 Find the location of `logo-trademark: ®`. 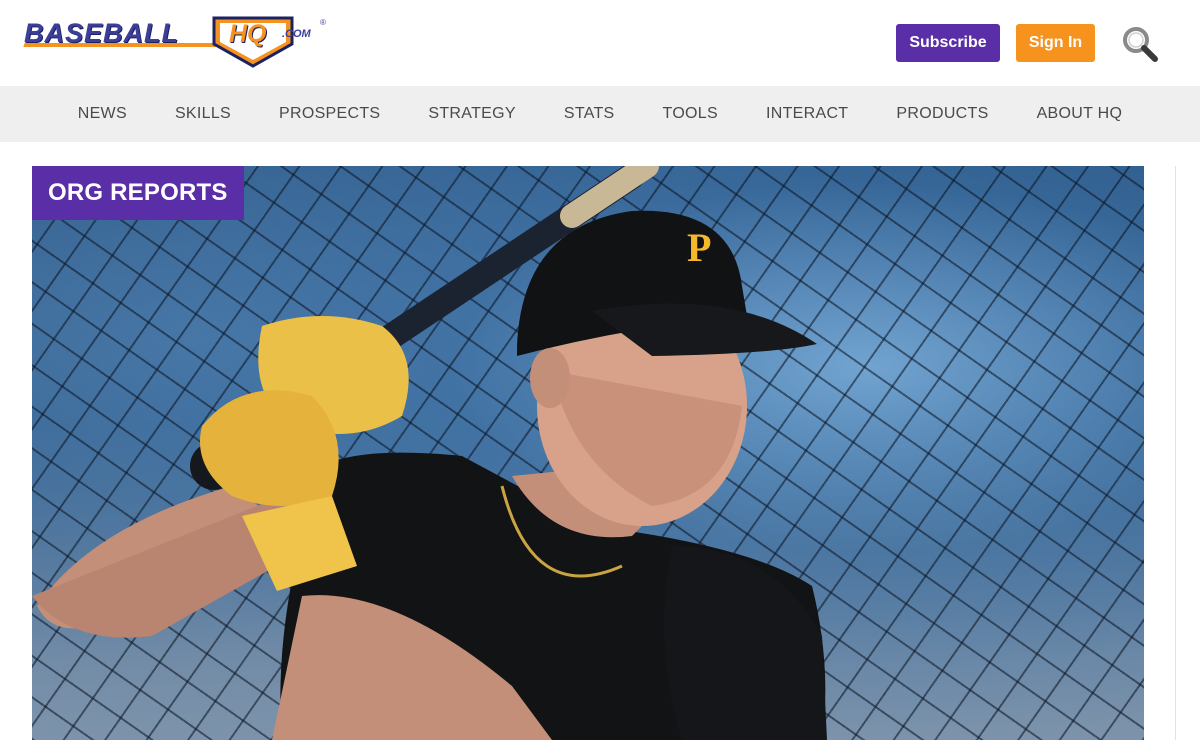

logo-trademark: ® is located at coordinates (323, 22).